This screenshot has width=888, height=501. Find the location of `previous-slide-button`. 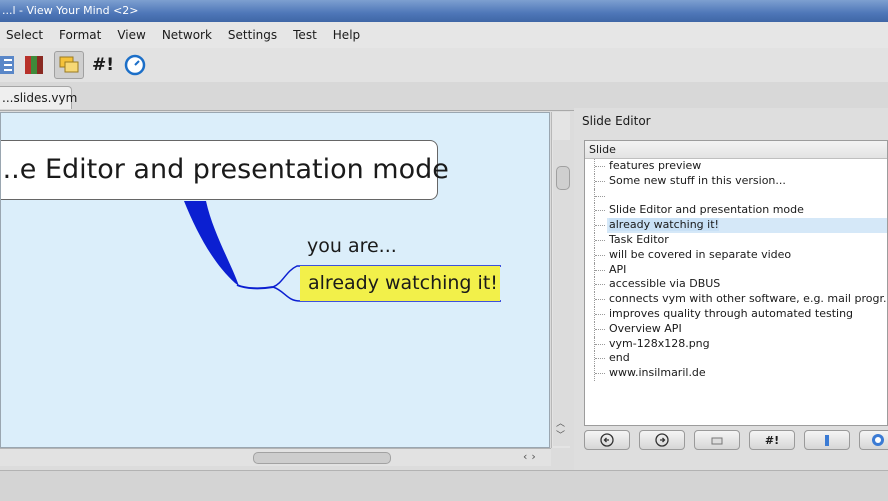

previous-slide-button is located at coordinates (607, 440).